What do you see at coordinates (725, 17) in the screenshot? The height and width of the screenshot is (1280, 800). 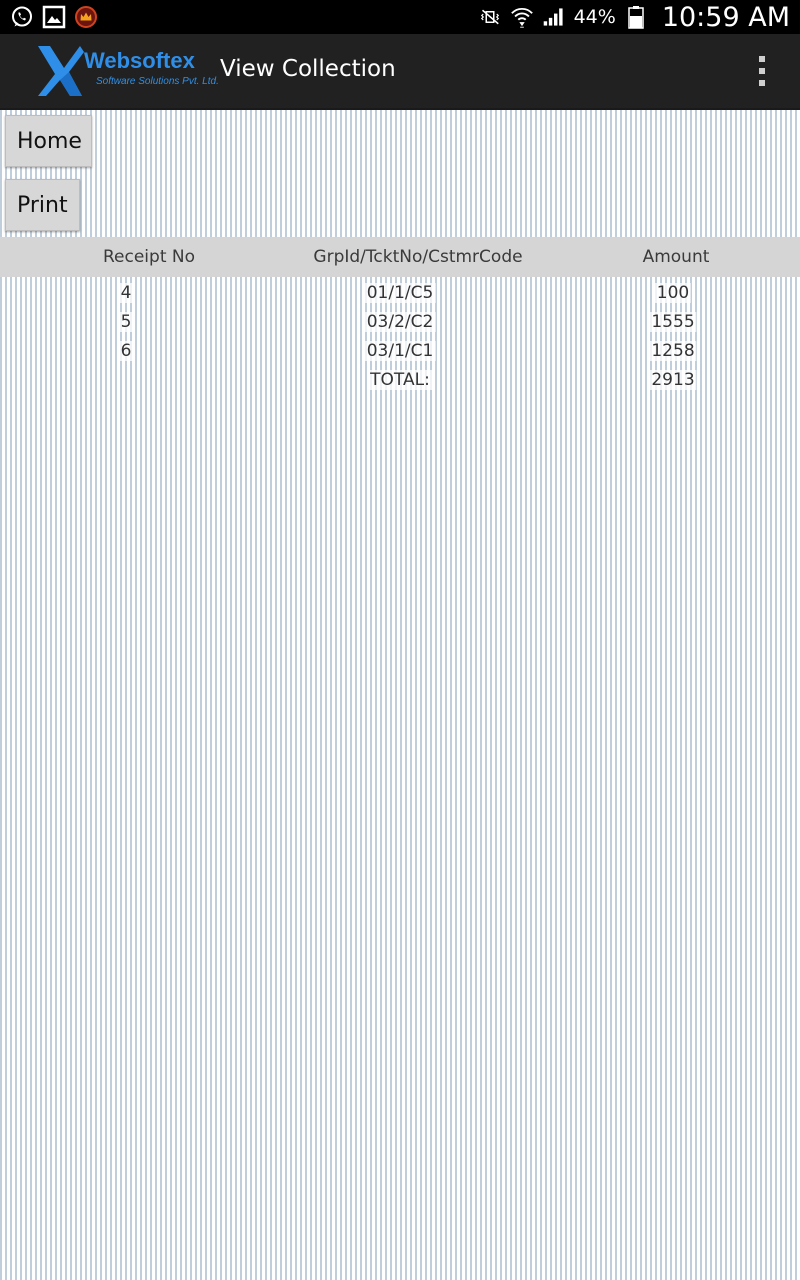 I see `clock: 10:59 AM` at bounding box center [725, 17].